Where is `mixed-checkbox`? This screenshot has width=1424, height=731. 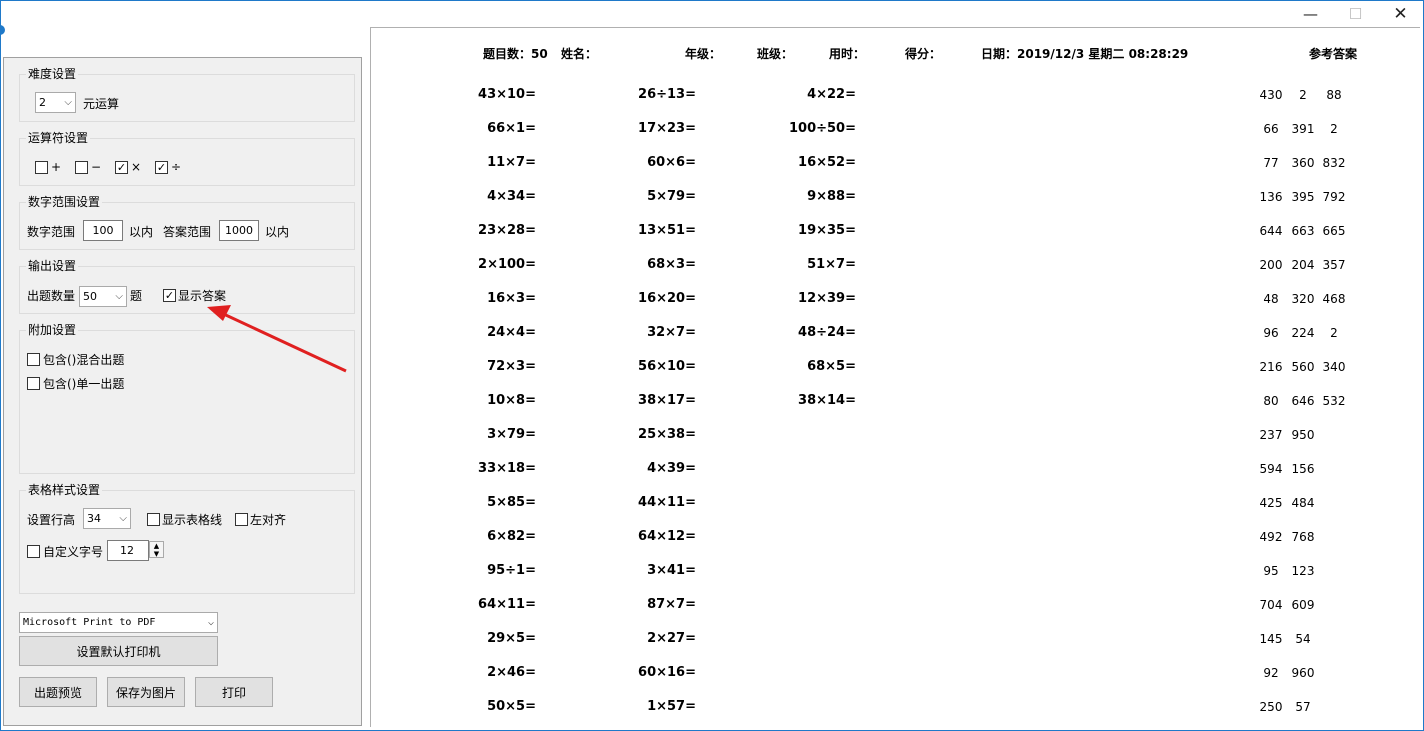
mixed-checkbox is located at coordinates (33, 359).